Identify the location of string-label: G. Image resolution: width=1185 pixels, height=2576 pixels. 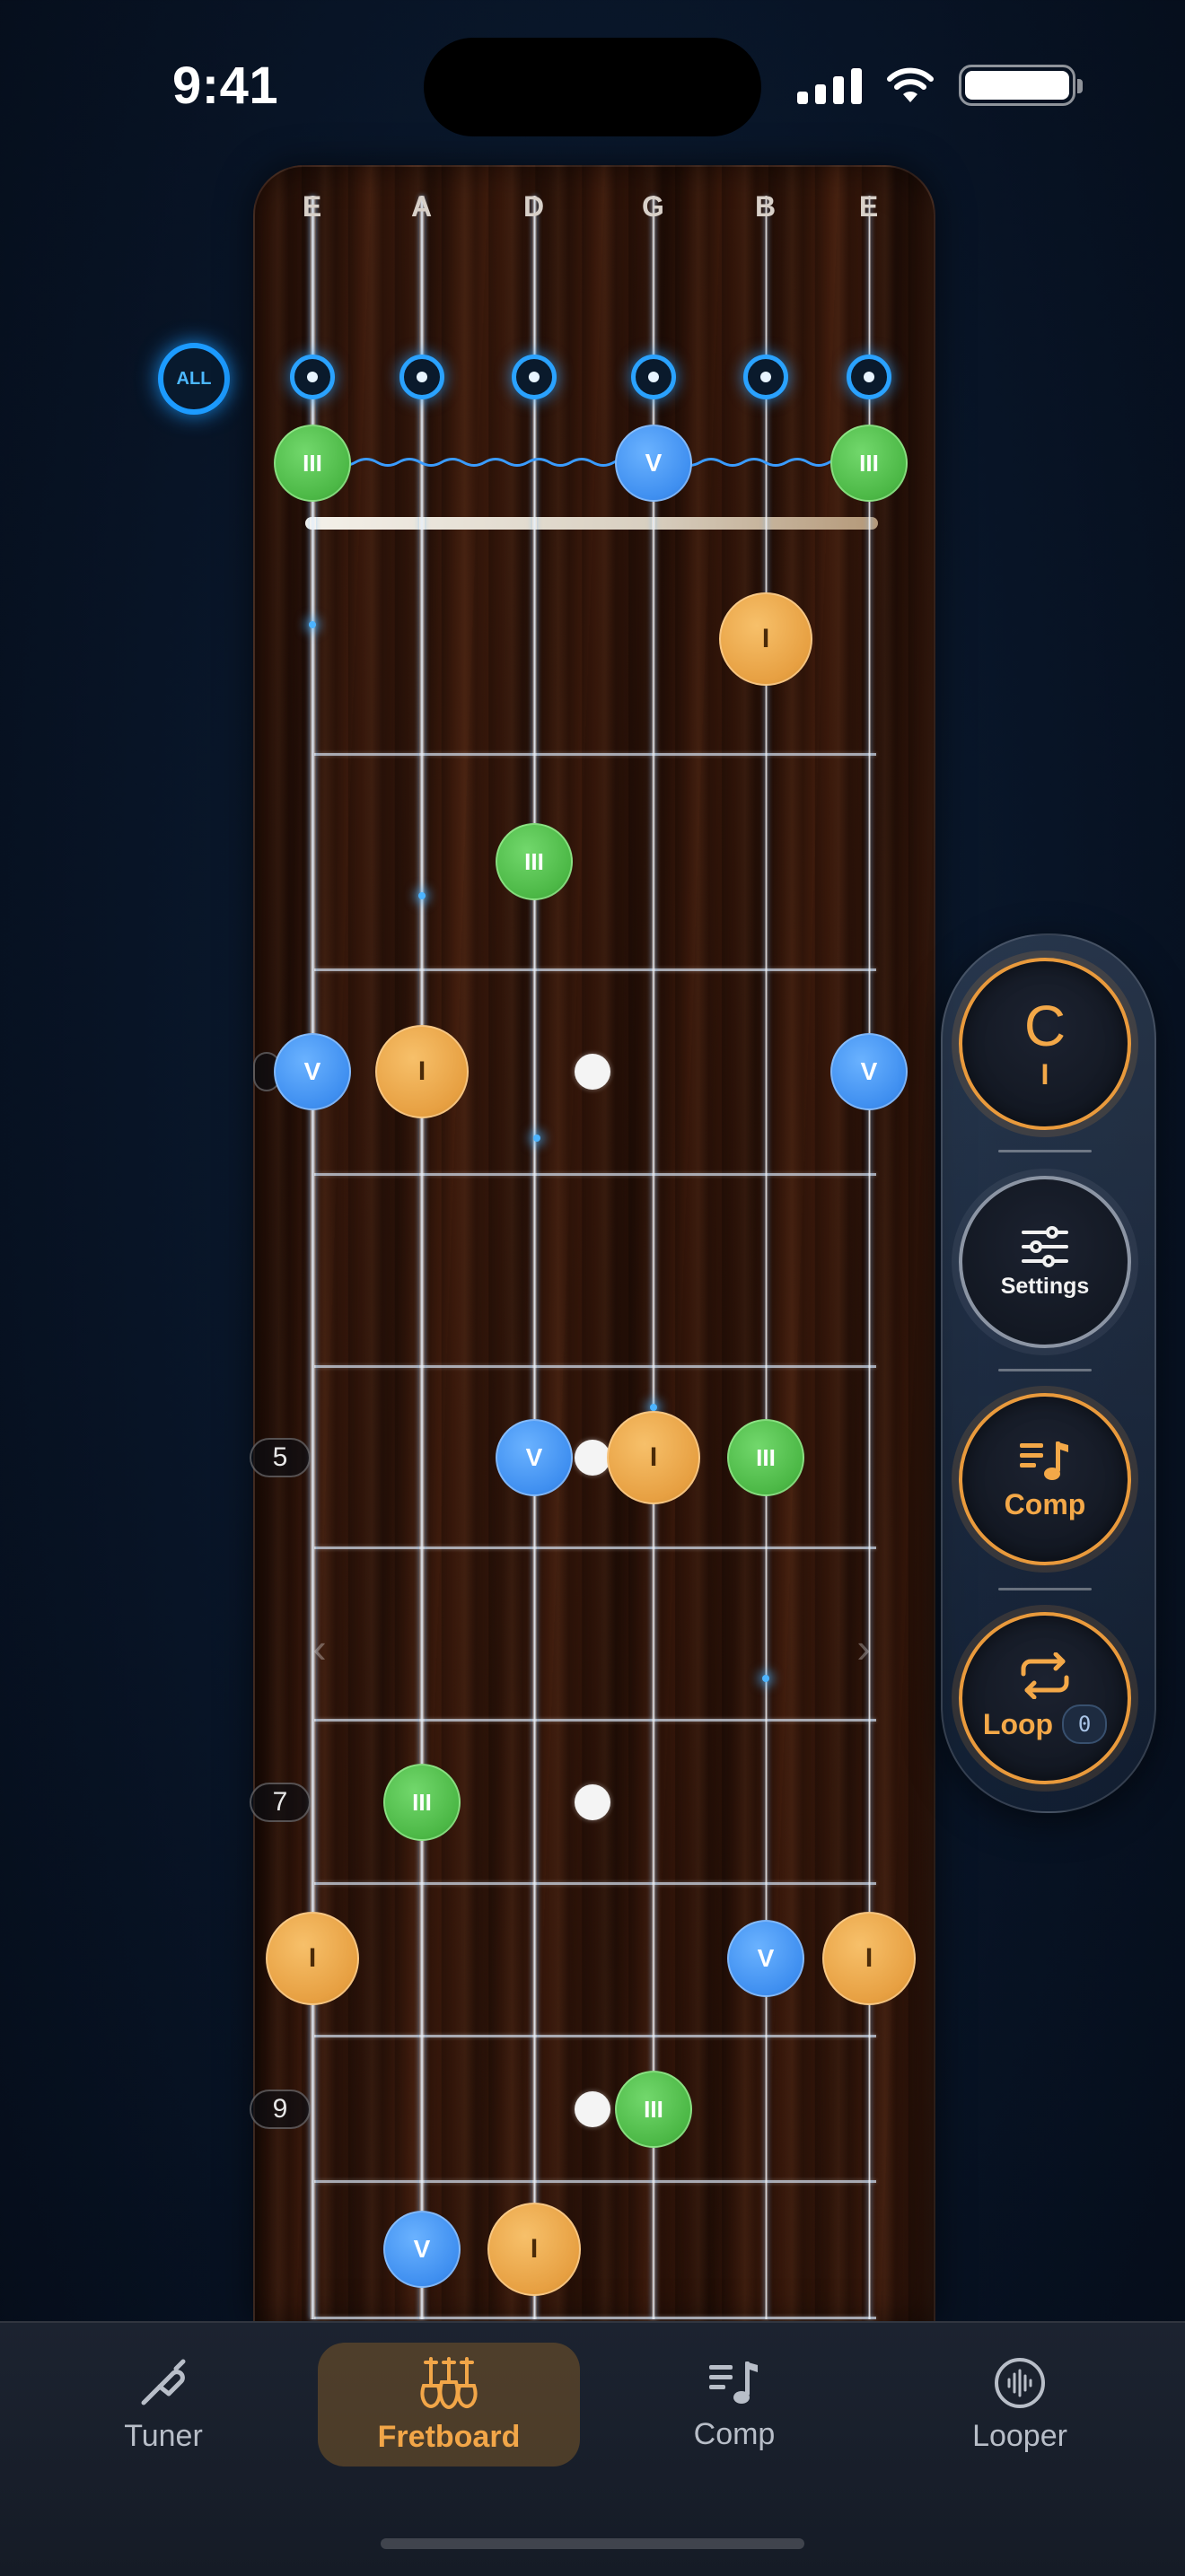
(653, 206).